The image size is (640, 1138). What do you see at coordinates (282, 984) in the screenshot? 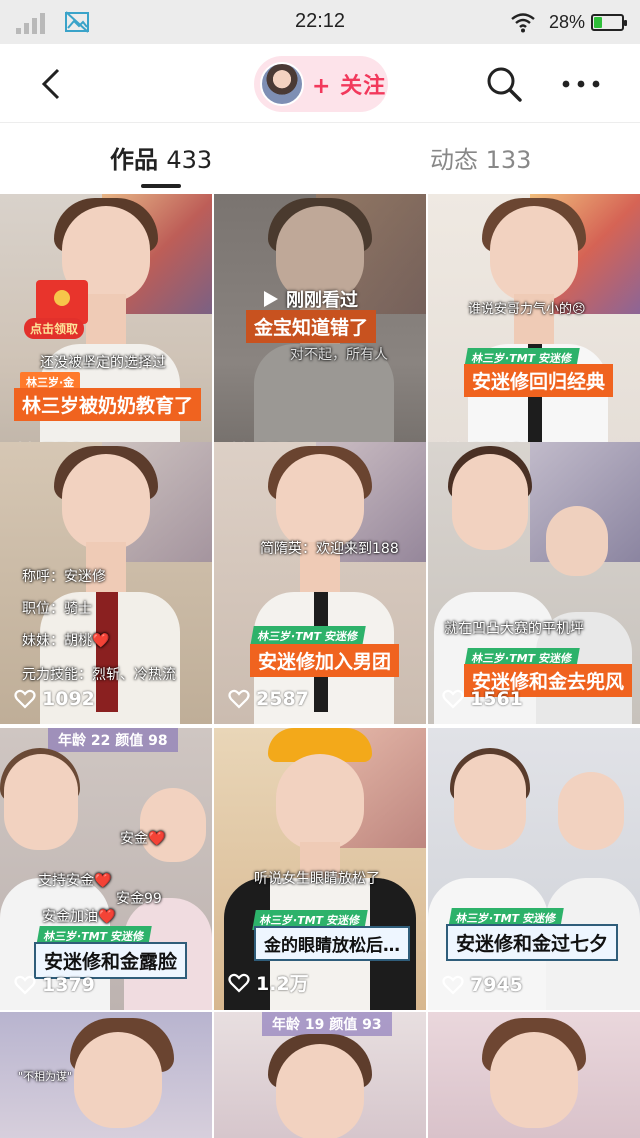
I see `likes-value: 1.2万` at bounding box center [282, 984].